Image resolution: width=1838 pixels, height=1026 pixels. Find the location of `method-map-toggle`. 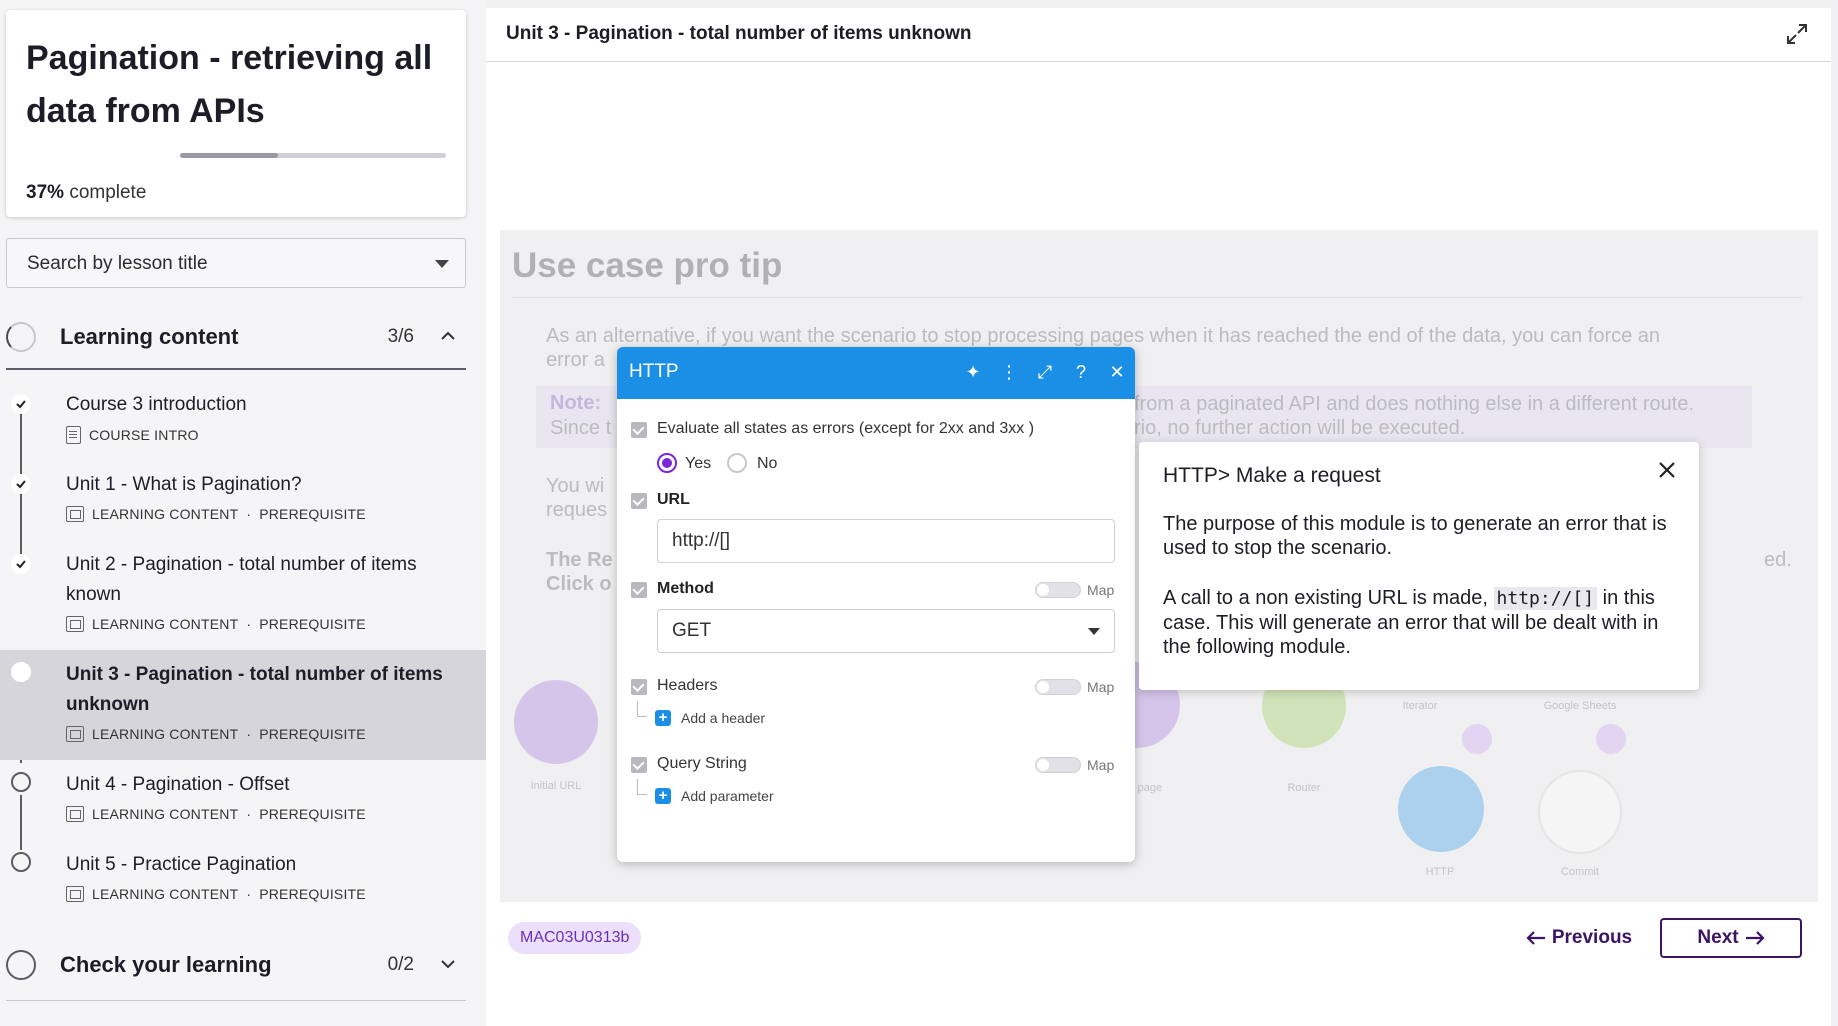

method-map-toggle is located at coordinates (1058, 590).